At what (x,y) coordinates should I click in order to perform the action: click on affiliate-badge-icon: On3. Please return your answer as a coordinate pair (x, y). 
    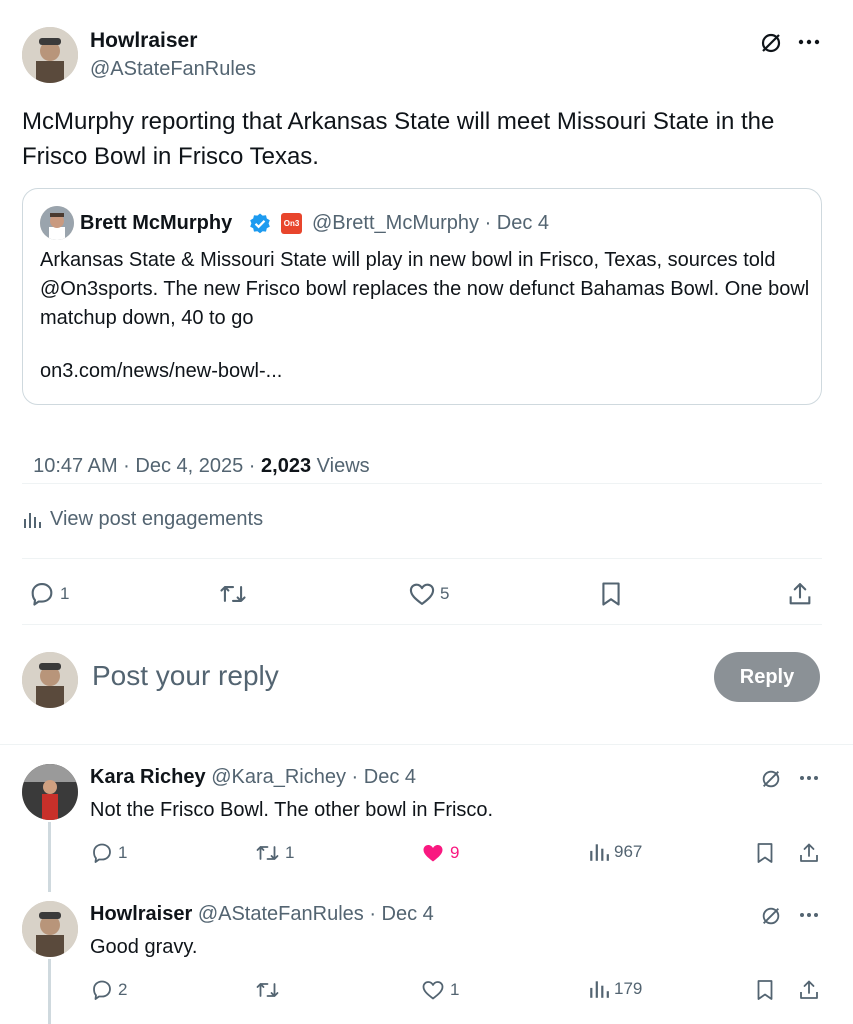
    Looking at the image, I should click on (291, 223).